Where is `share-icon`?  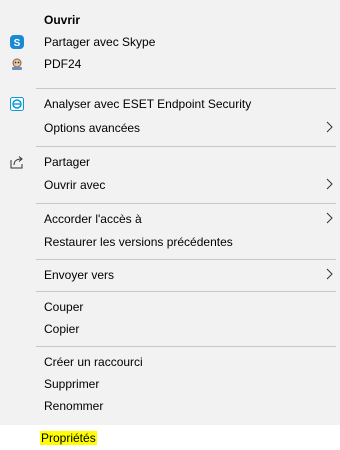 share-icon is located at coordinates (17, 162).